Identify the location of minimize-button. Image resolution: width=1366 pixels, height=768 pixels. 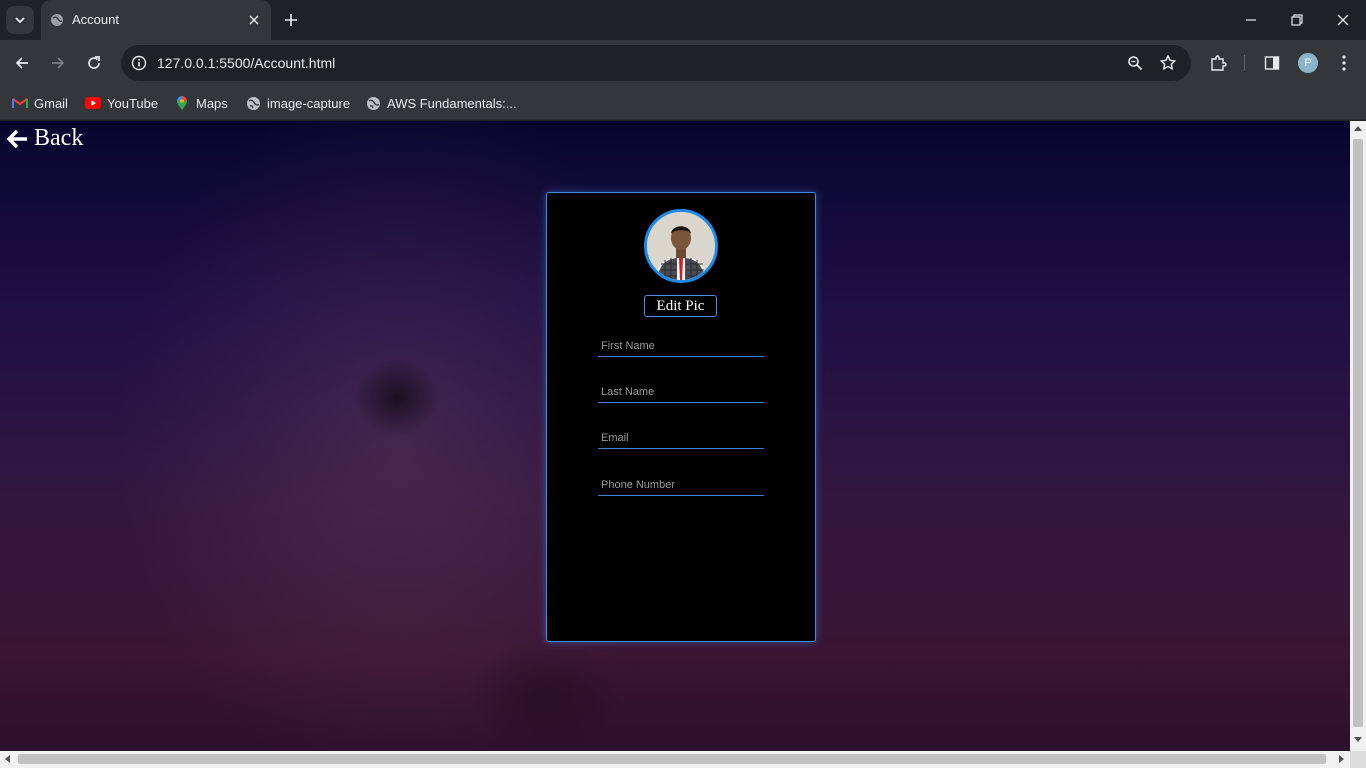
(1251, 20).